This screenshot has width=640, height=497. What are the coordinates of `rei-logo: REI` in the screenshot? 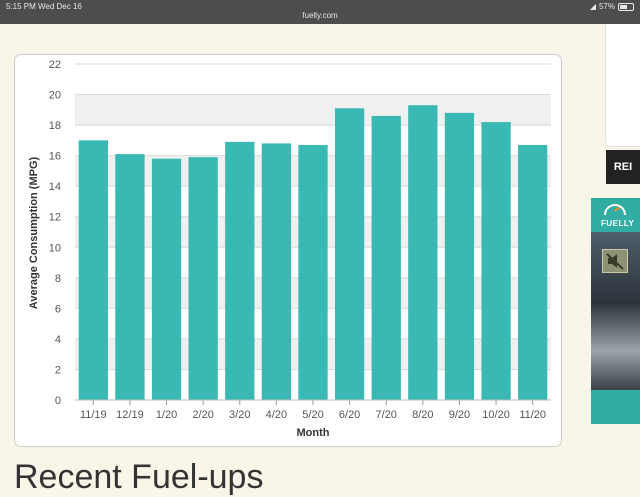 It's located at (623, 167).